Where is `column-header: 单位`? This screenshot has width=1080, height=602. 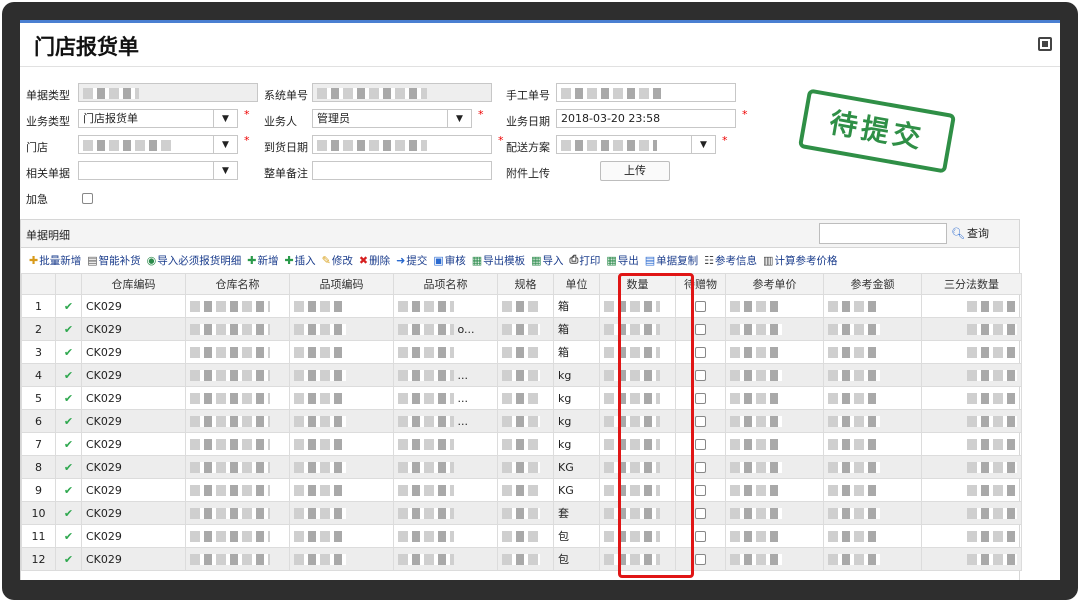
column-header: 单位 is located at coordinates (576, 284).